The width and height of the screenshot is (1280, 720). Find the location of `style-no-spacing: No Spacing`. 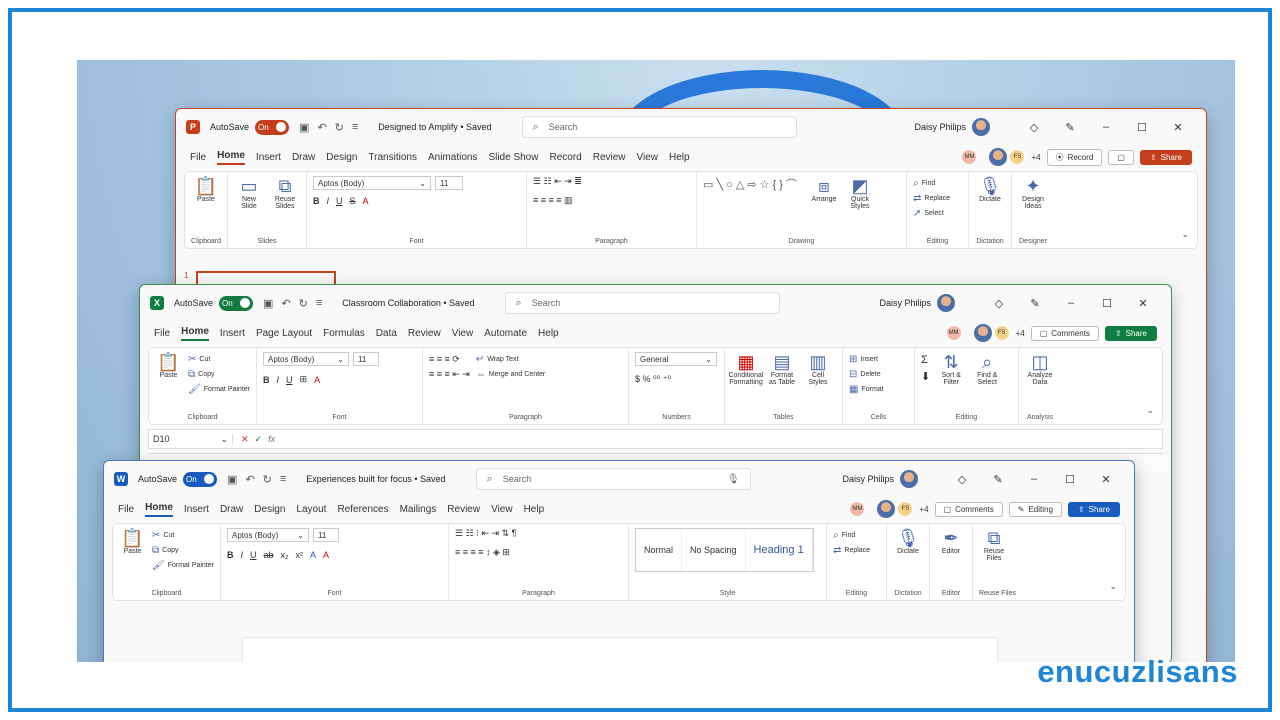

style-no-spacing: No Spacing is located at coordinates (714, 550).